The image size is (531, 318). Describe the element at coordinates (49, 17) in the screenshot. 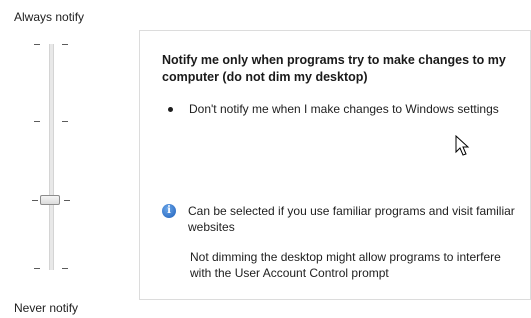

I see `always-notify-label: Always notify` at that location.